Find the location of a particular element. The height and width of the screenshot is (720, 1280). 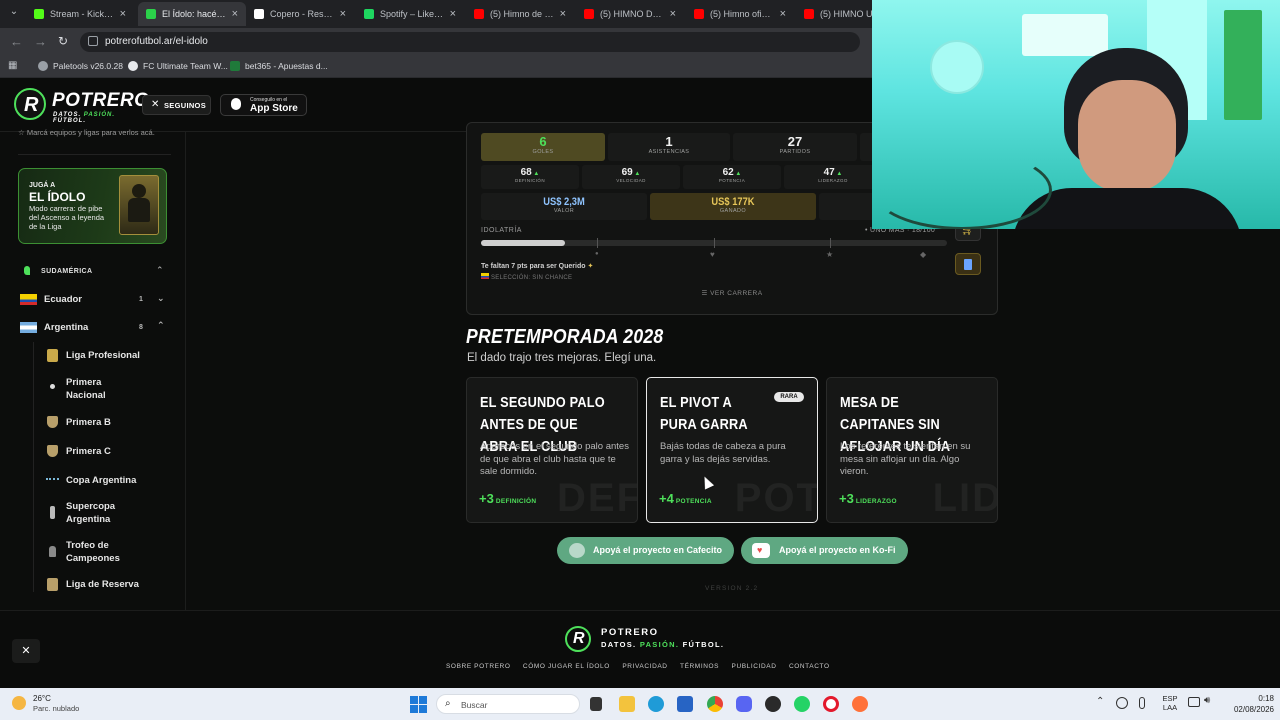

kofi-button: ♥ Apoyá el proyecto en Ko-Fi is located at coordinates (824, 550).